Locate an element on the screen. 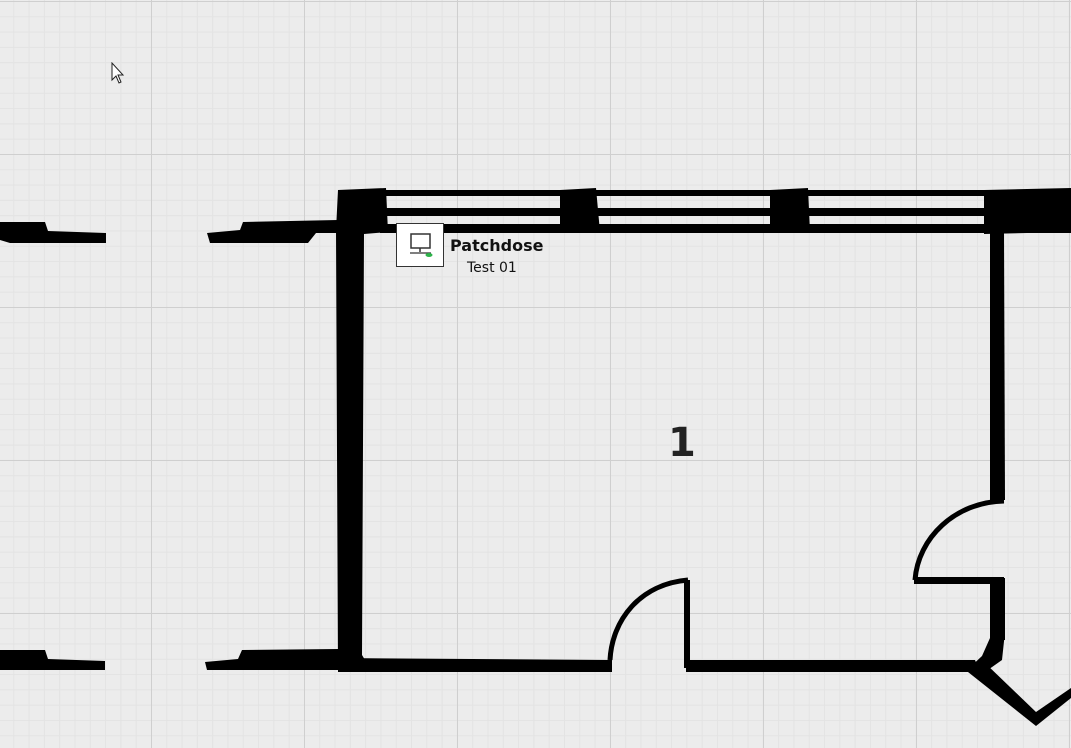 The image size is (1071, 748). device-node-icon is located at coordinates (420, 245).